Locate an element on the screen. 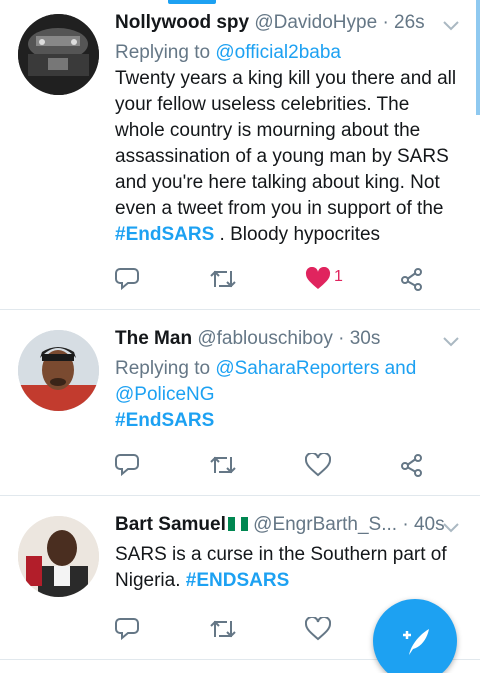  tweet-header: The Man @fablouschiboy · 30s is located at coordinates (287, 339).